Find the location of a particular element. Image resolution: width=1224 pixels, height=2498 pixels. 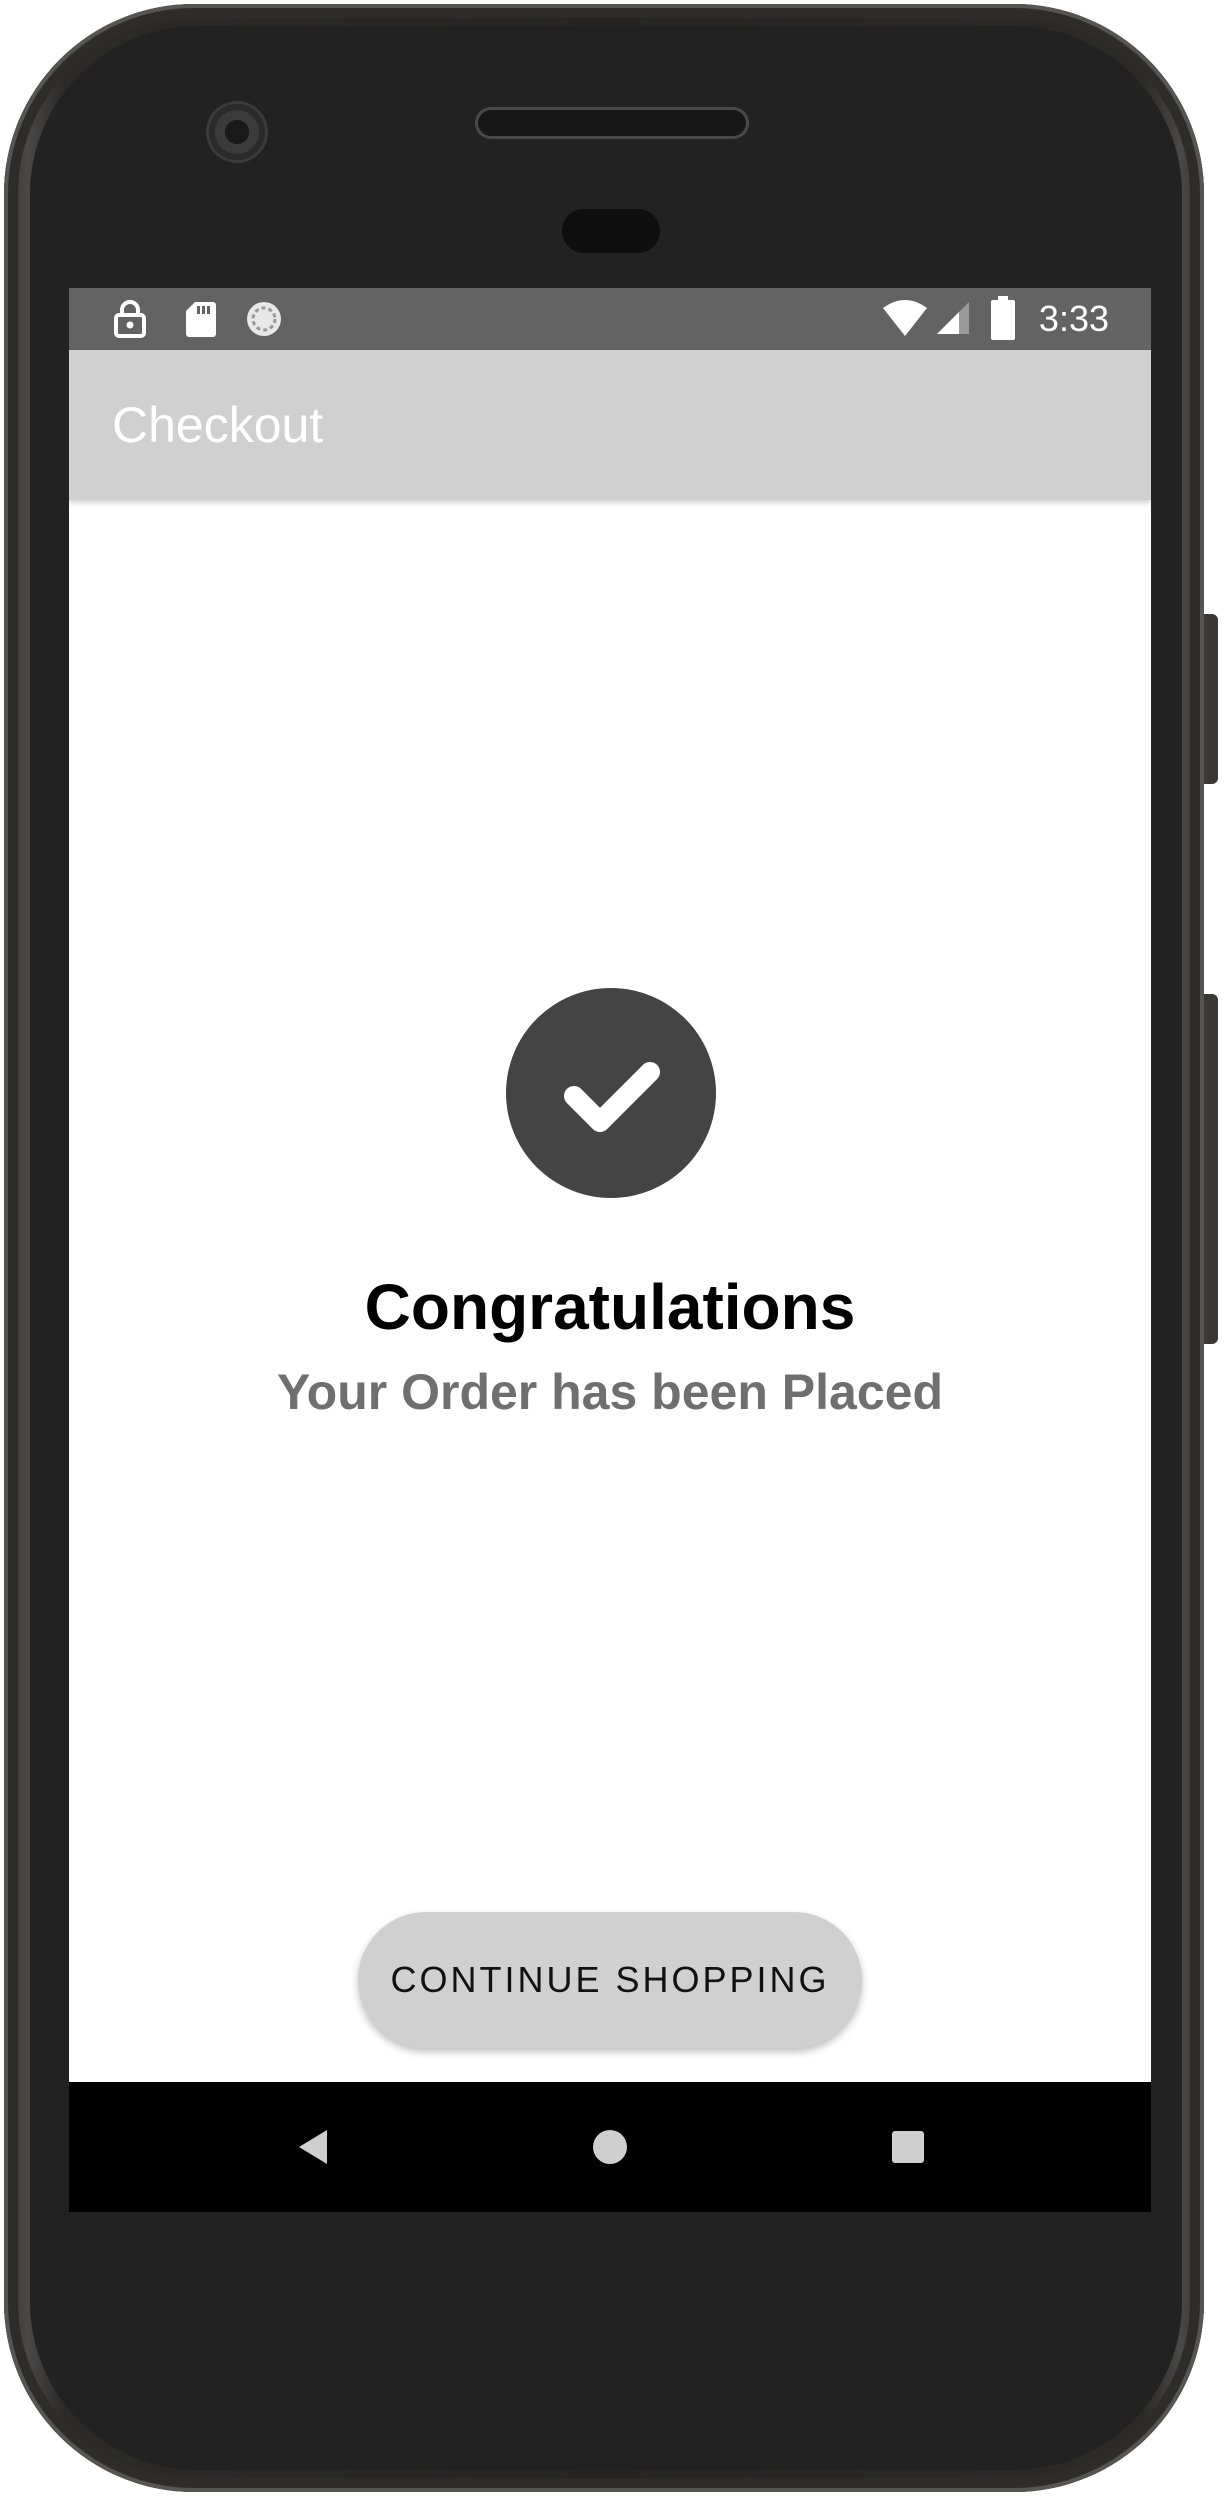

back-icon is located at coordinates (313, 2147).